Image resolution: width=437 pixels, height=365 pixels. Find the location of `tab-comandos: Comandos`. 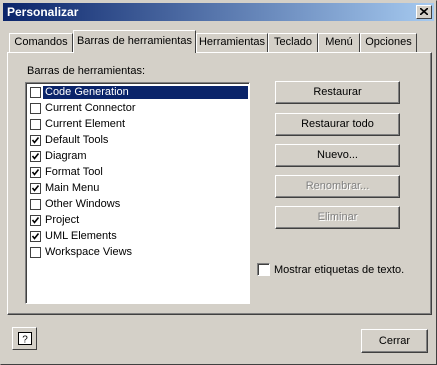

tab-comandos: Comandos is located at coordinates (41, 42).